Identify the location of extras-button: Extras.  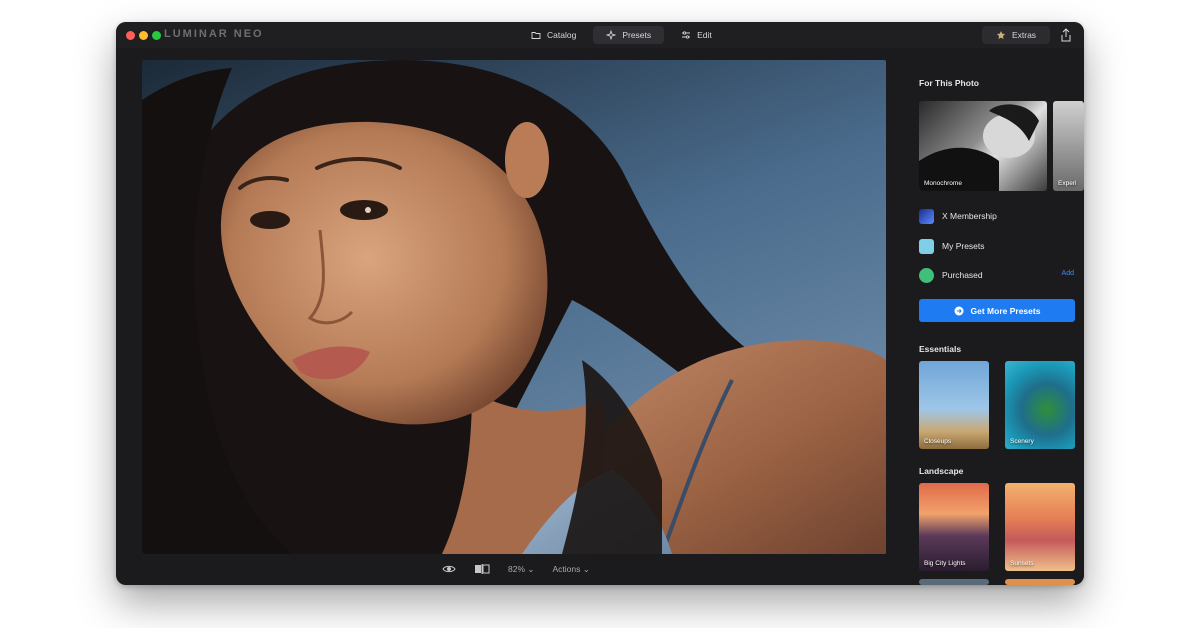
(1016, 35).